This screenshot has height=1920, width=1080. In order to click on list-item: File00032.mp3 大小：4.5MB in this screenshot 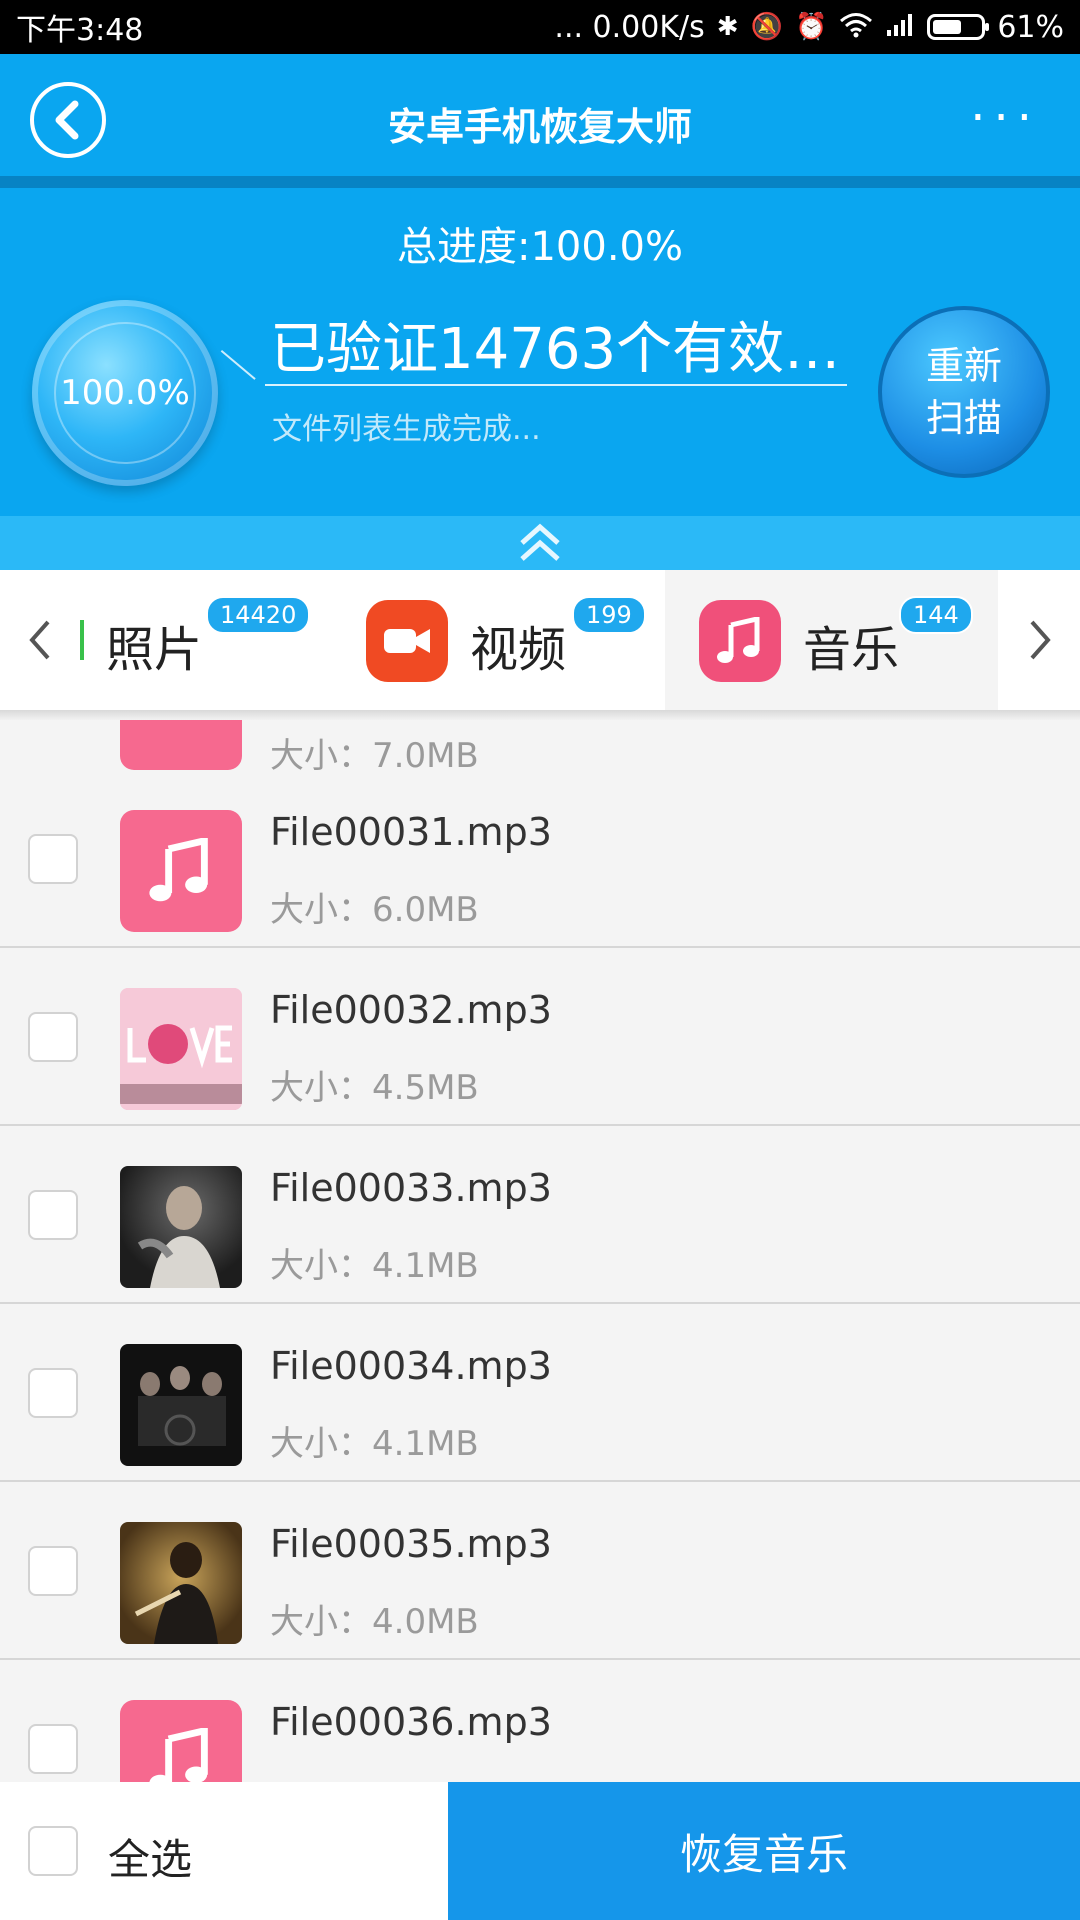, I will do `click(540, 1037)`.